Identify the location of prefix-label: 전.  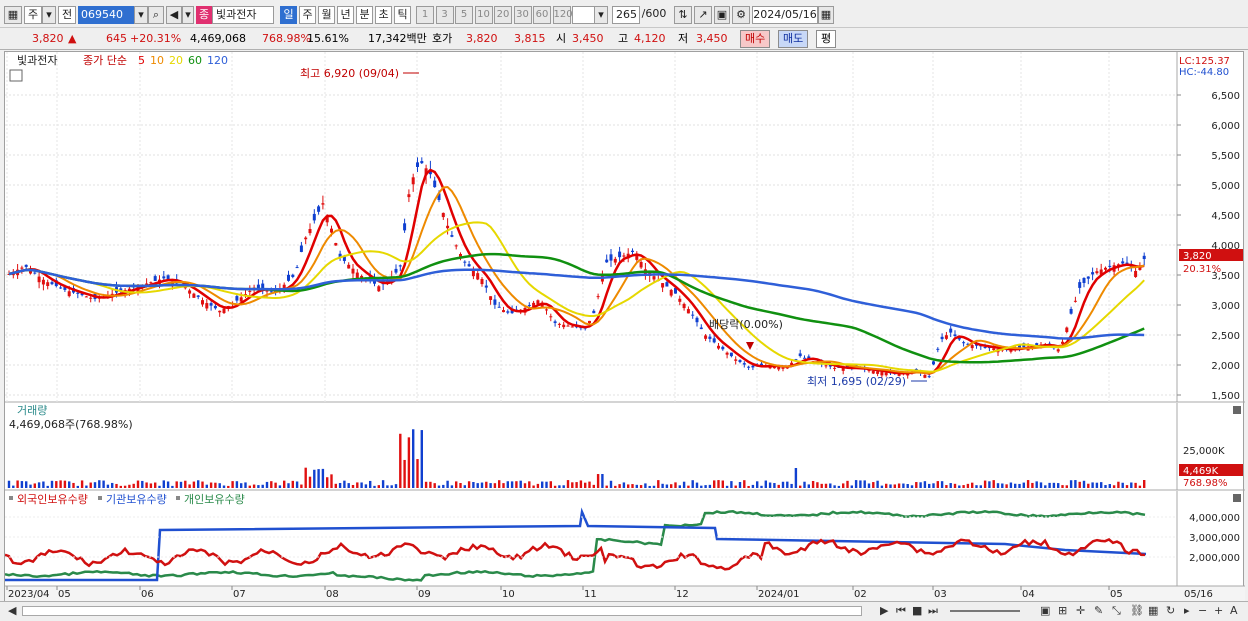
(67, 15).